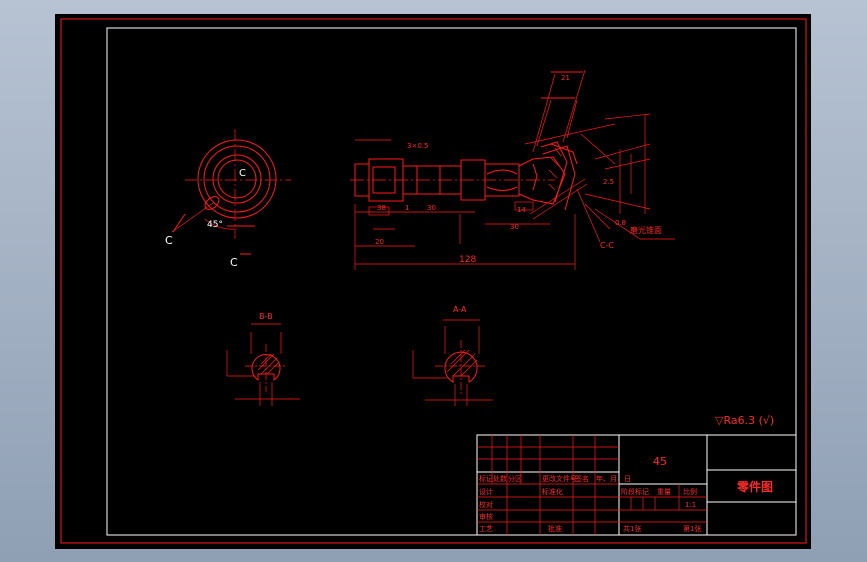 This screenshot has width=867, height=562. What do you see at coordinates (452, 355) in the screenshot?
I see `section-a-a: A-A` at bounding box center [452, 355].